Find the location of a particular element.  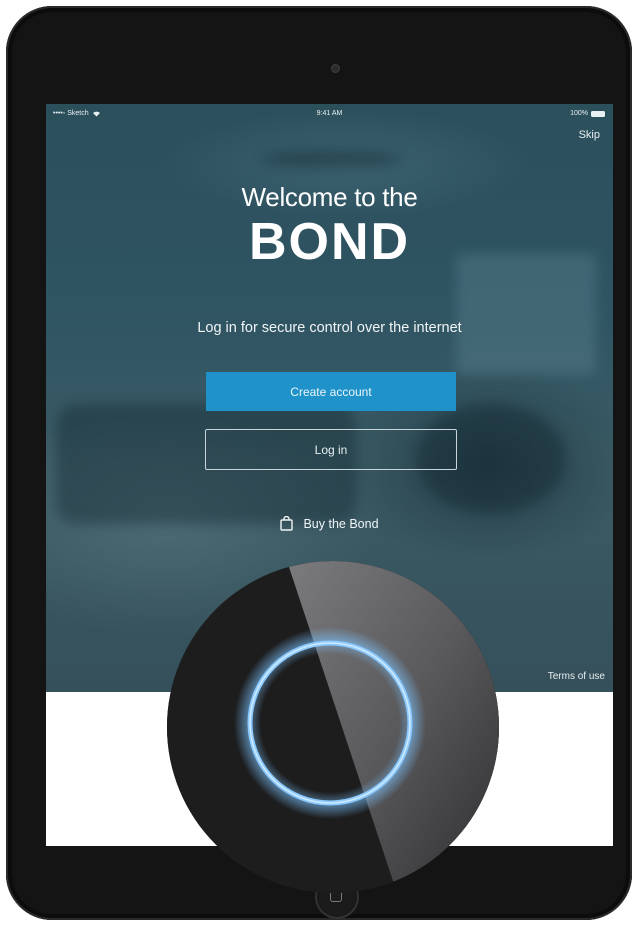

skip-link: Skip is located at coordinates (589, 135).